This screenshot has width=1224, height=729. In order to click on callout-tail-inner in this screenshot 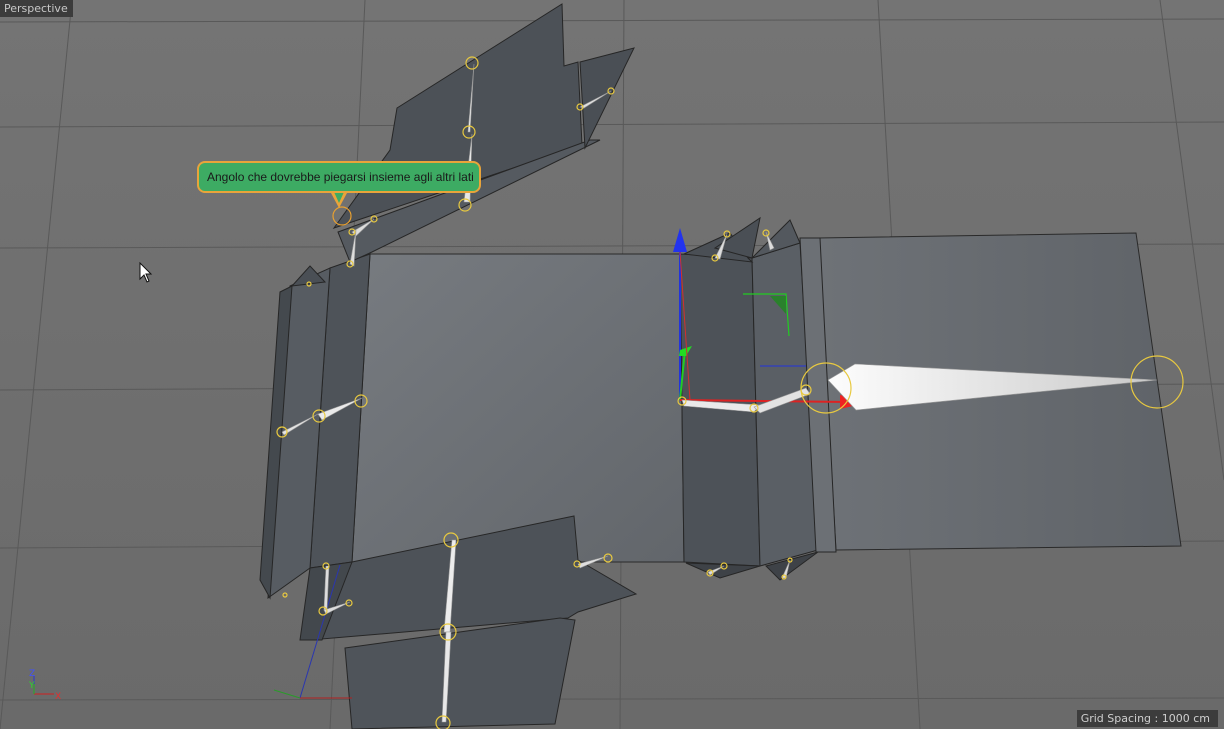, I will do `click(339, 197)`.